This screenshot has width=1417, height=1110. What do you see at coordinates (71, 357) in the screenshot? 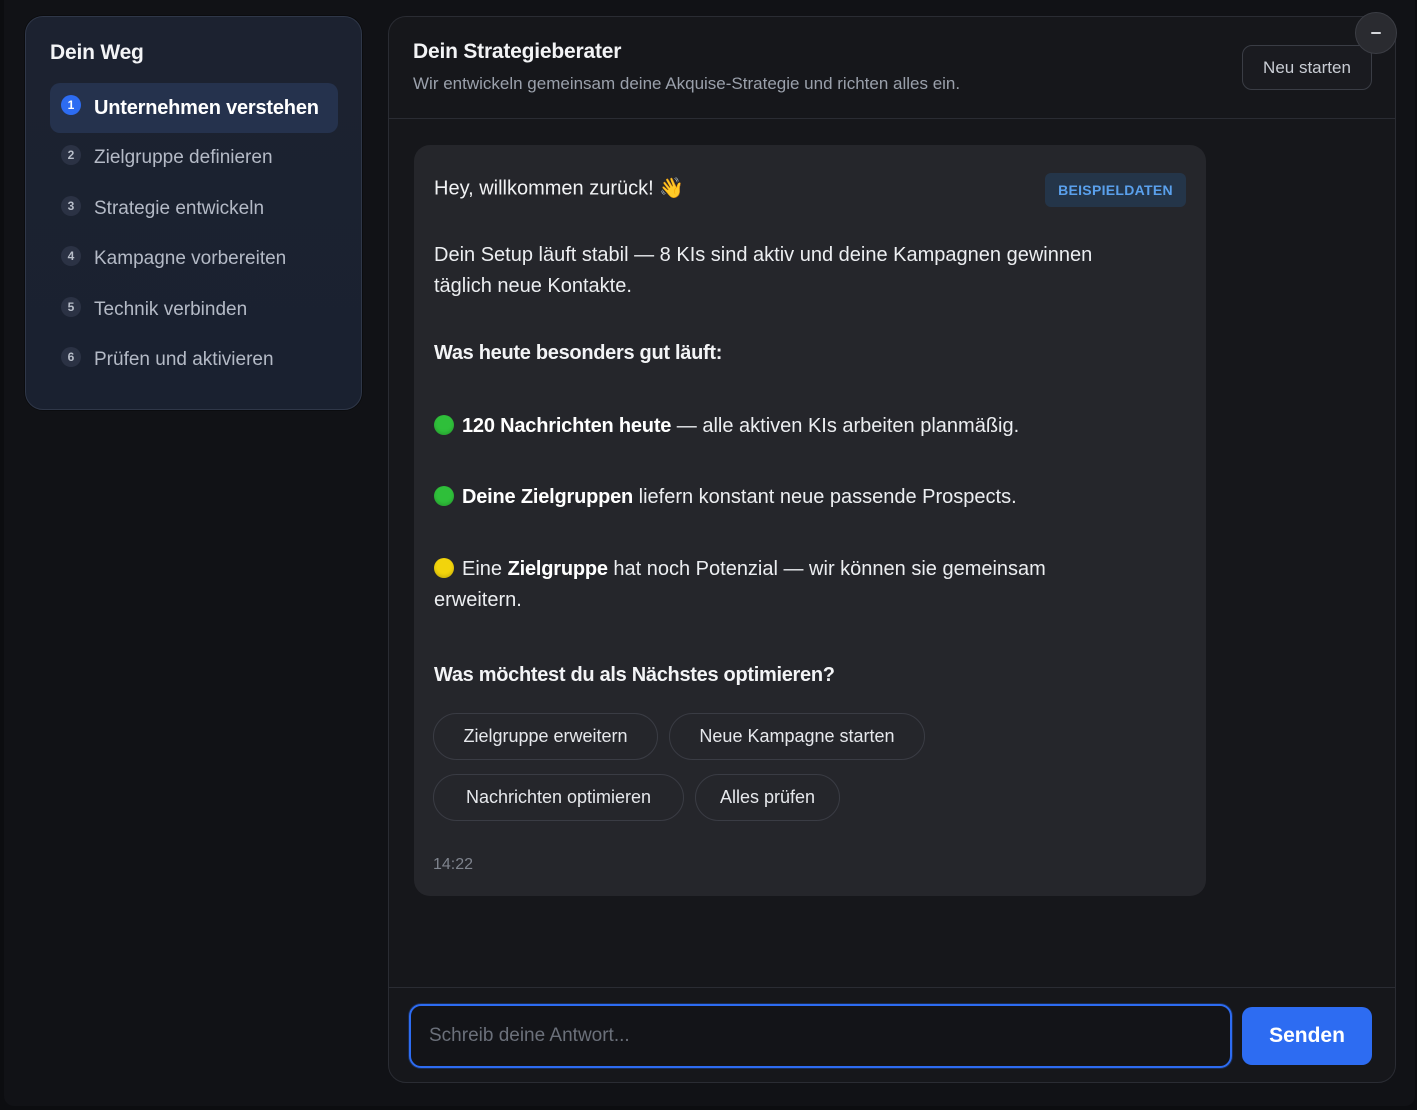
I see `step-number: 6` at bounding box center [71, 357].